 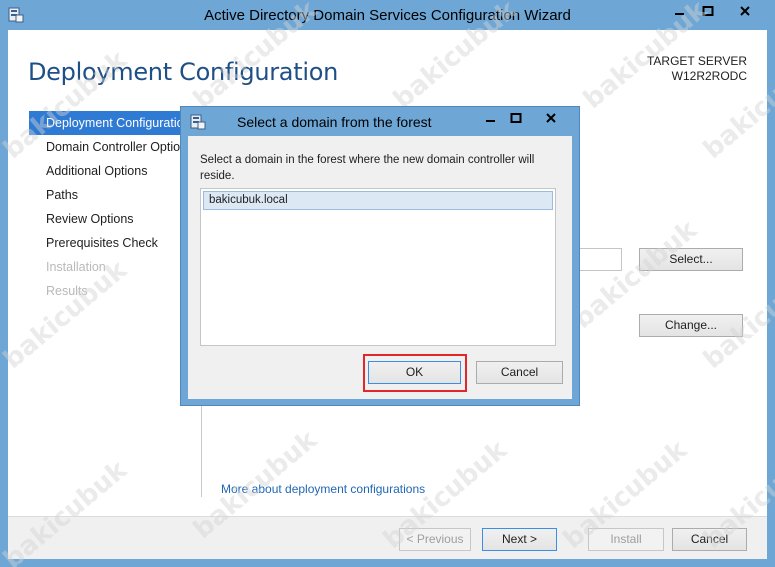 What do you see at coordinates (115, 219) in the screenshot?
I see `nav-item-review-options: Review Options` at bounding box center [115, 219].